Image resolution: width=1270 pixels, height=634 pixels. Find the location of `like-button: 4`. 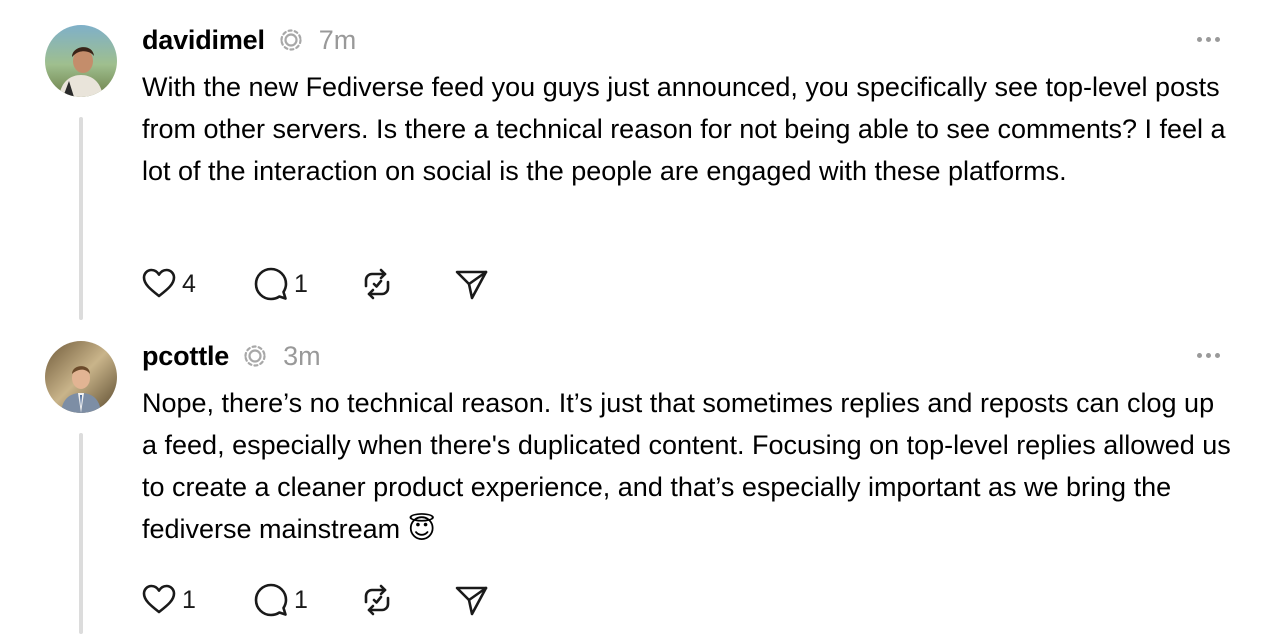

like-button: 4 is located at coordinates (196, 284).